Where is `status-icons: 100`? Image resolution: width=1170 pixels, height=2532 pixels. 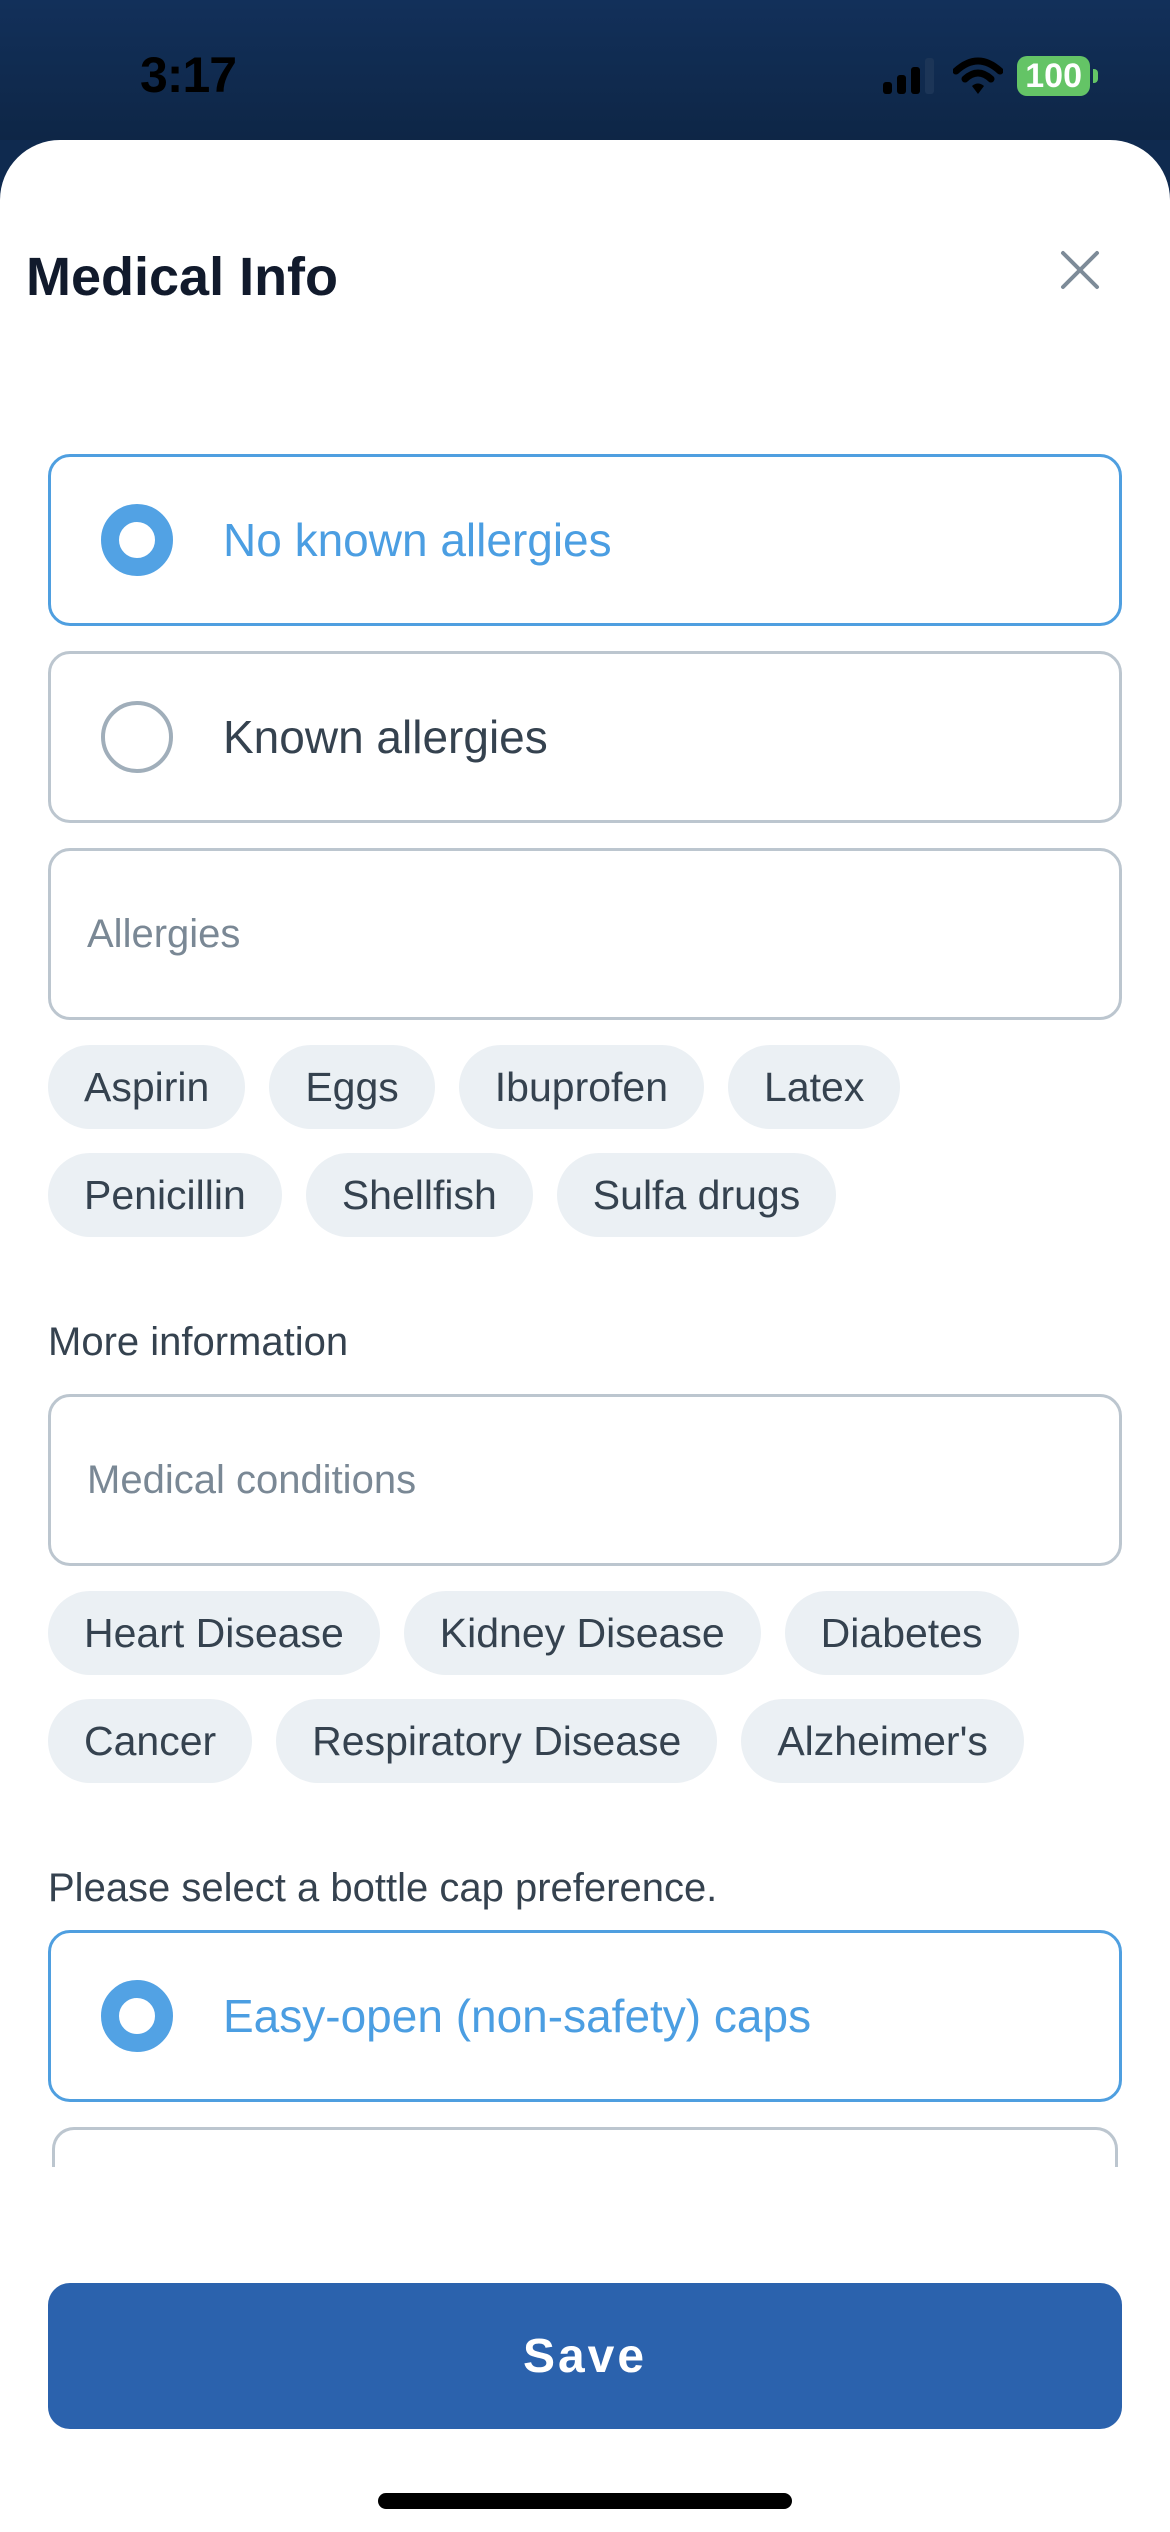
status-icons: 100 is located at coordinates (990, 76).